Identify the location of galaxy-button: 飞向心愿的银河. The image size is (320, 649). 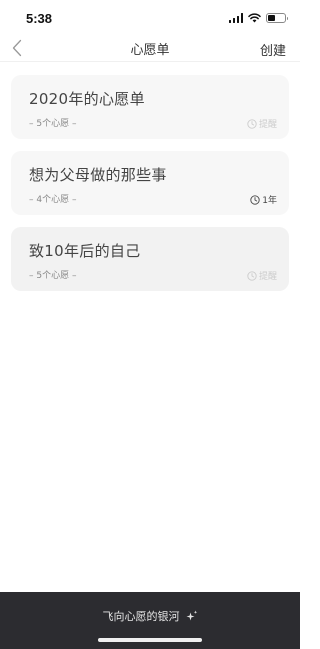
(150, 616).